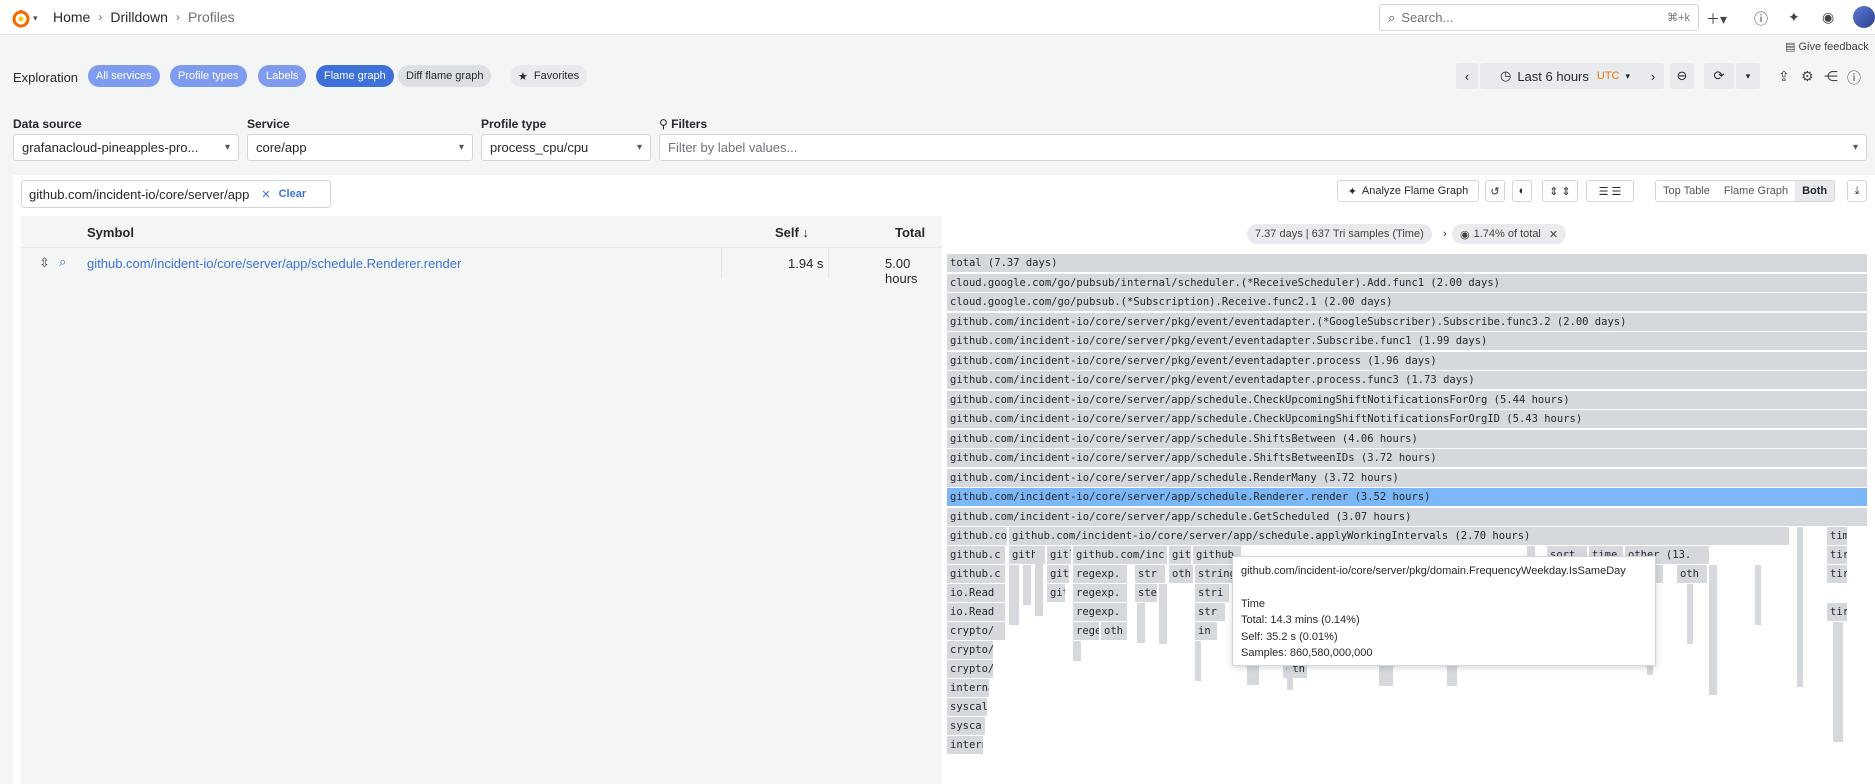  I want to click on column-self: Self ↓, so click(792, 232).